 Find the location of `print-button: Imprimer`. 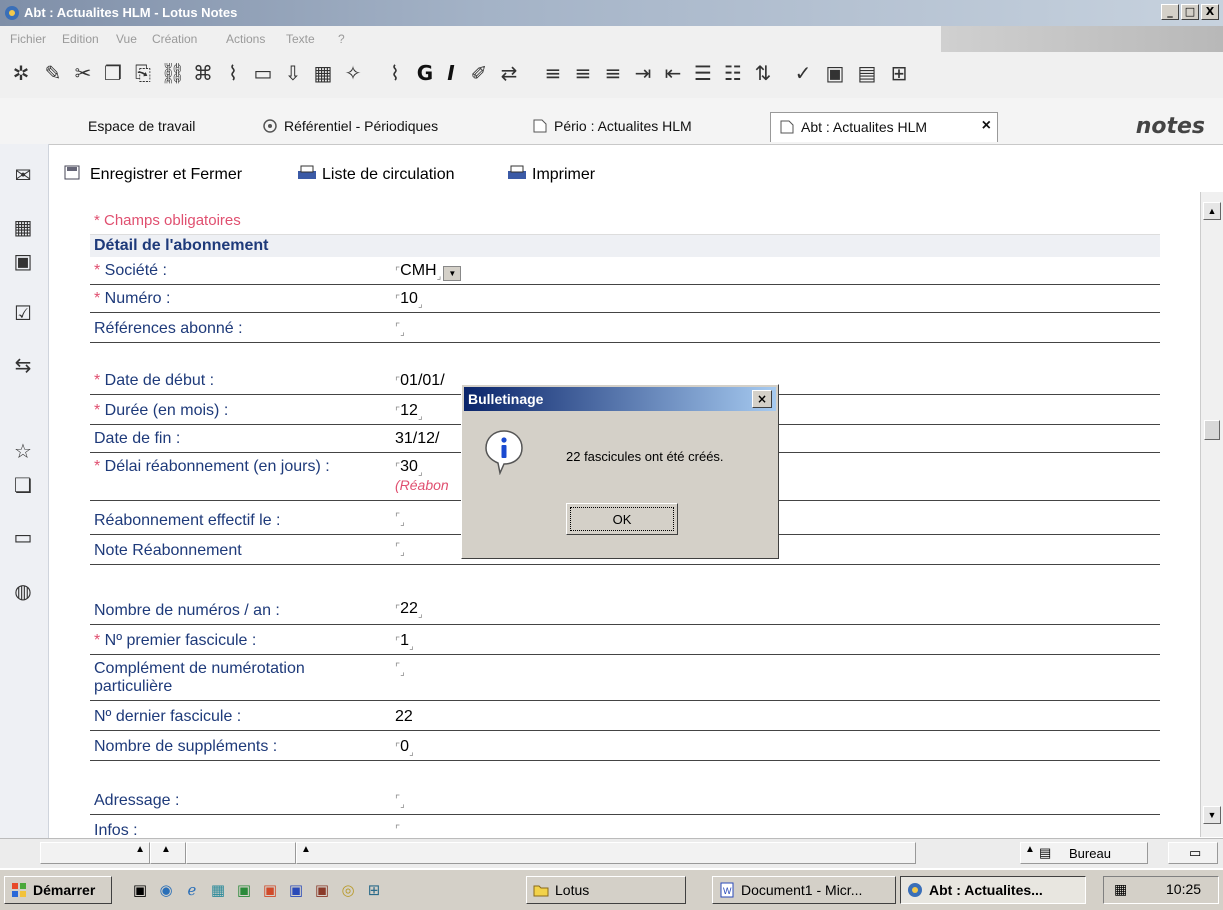

print-button: Imprimer is located at coordinates (550, 174).